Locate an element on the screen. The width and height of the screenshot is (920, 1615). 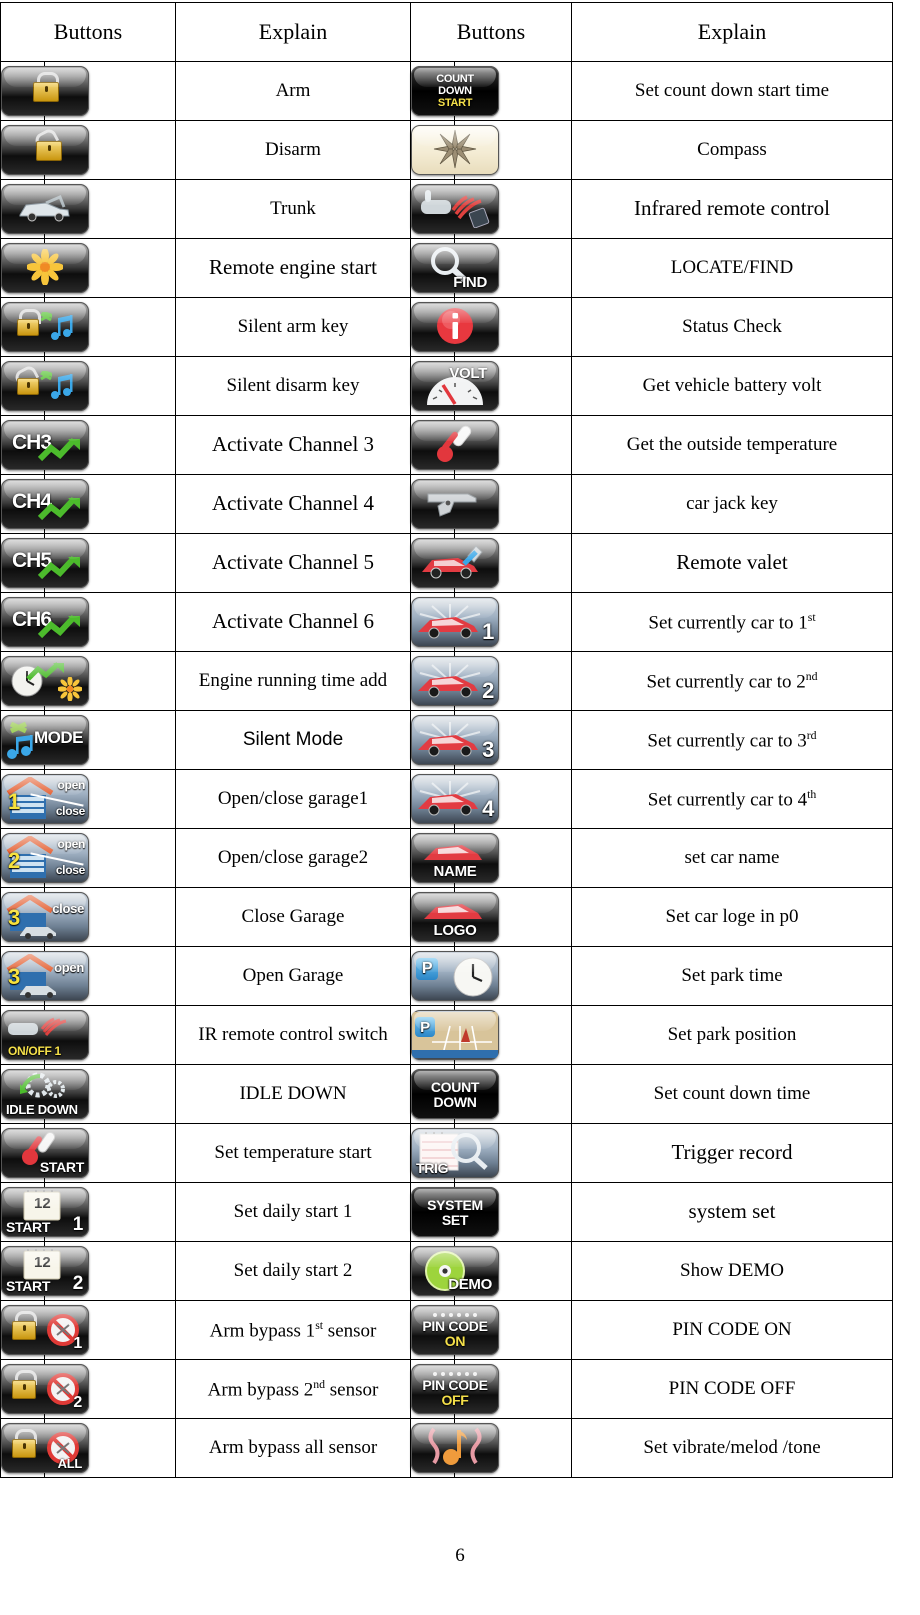
car-name-icon-button: NAME is located at coordinates (455, 858).